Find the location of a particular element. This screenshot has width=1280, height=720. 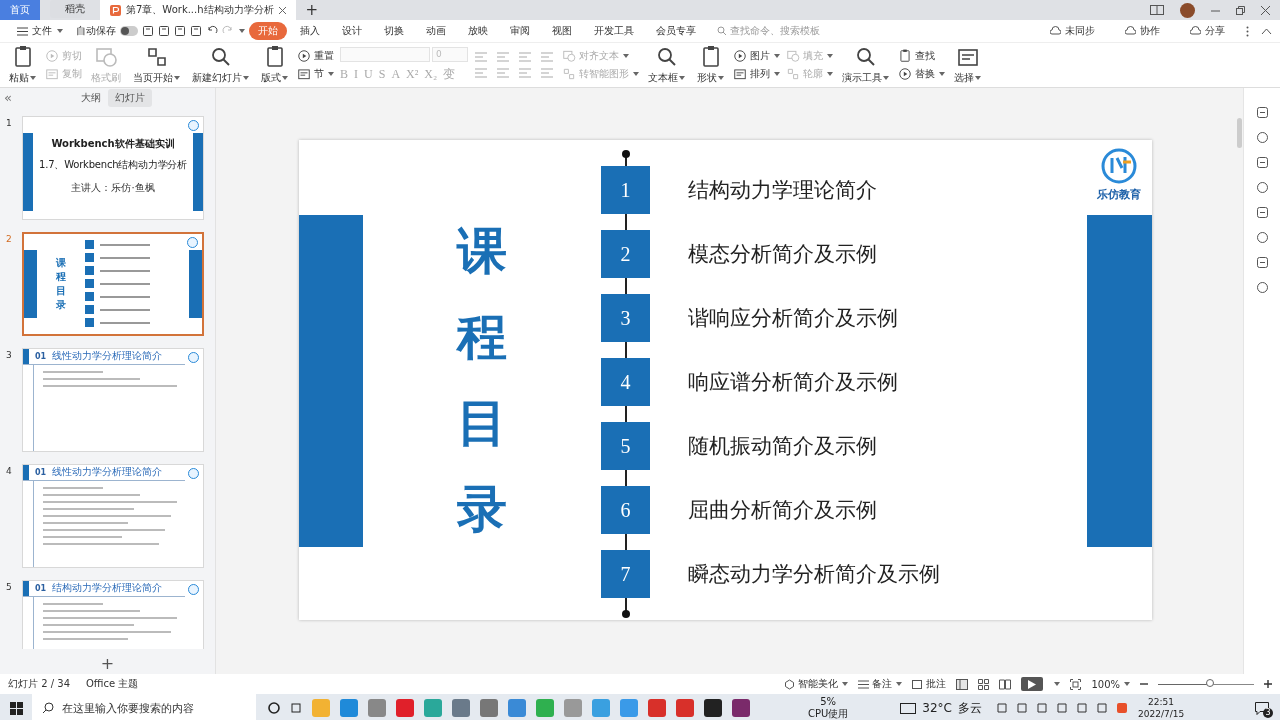

title-character: 目 is located at coordinates (482, 423).